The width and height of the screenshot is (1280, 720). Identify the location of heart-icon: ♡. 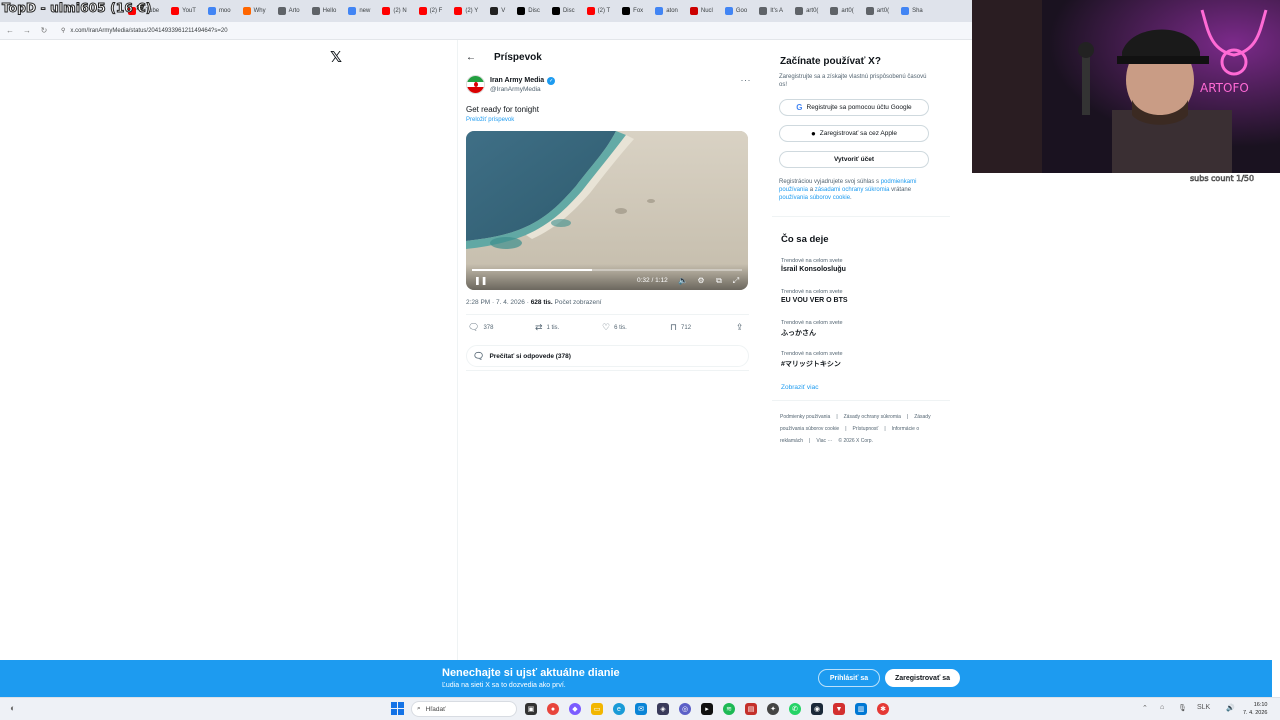
(606, 327).